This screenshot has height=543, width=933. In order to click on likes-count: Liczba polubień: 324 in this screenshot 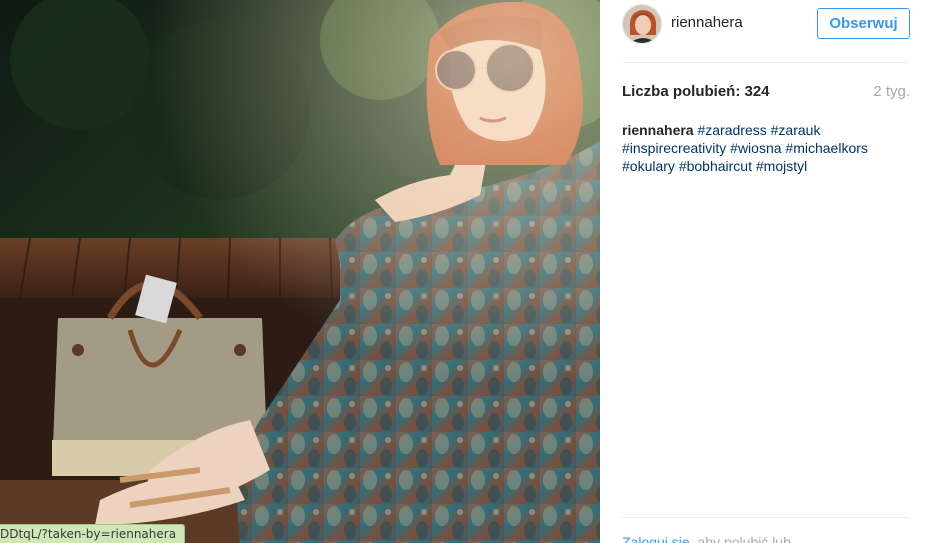, I will do `click(696, 91)`.